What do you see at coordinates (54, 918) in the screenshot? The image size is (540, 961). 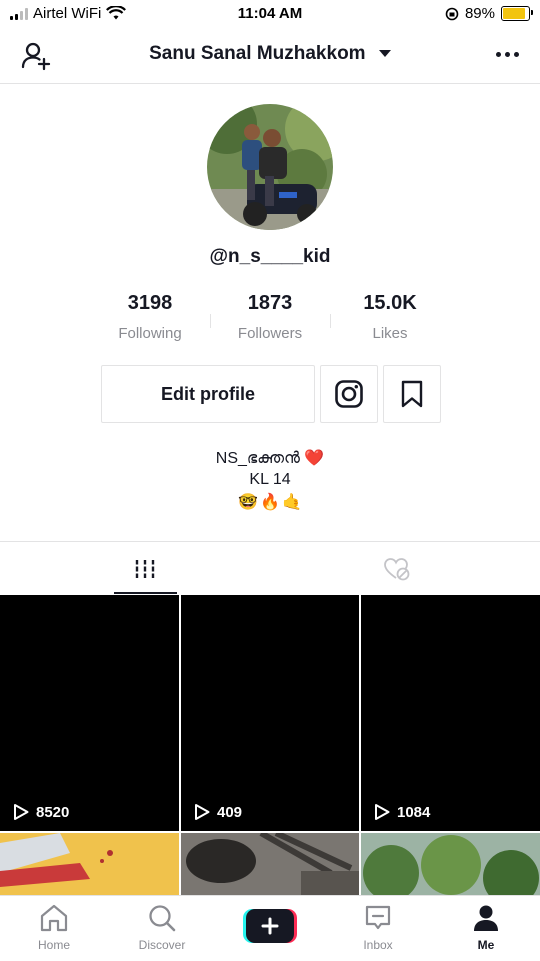 I see `home-icon` at bounding box center [54, 918].